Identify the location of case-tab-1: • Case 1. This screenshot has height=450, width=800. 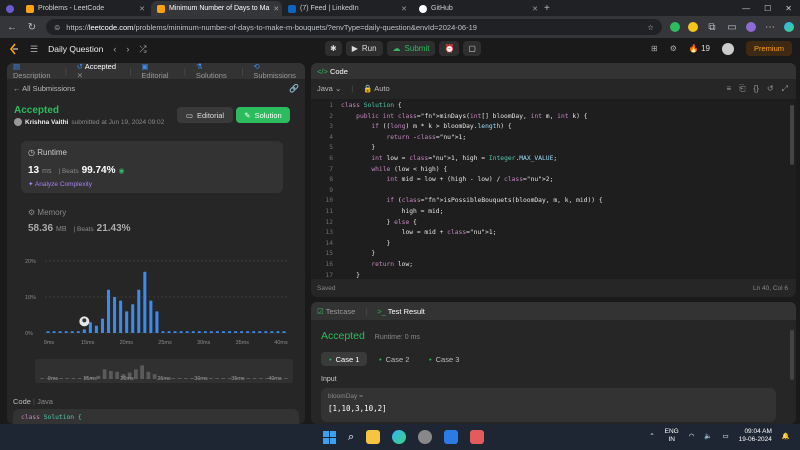
(344, 359).